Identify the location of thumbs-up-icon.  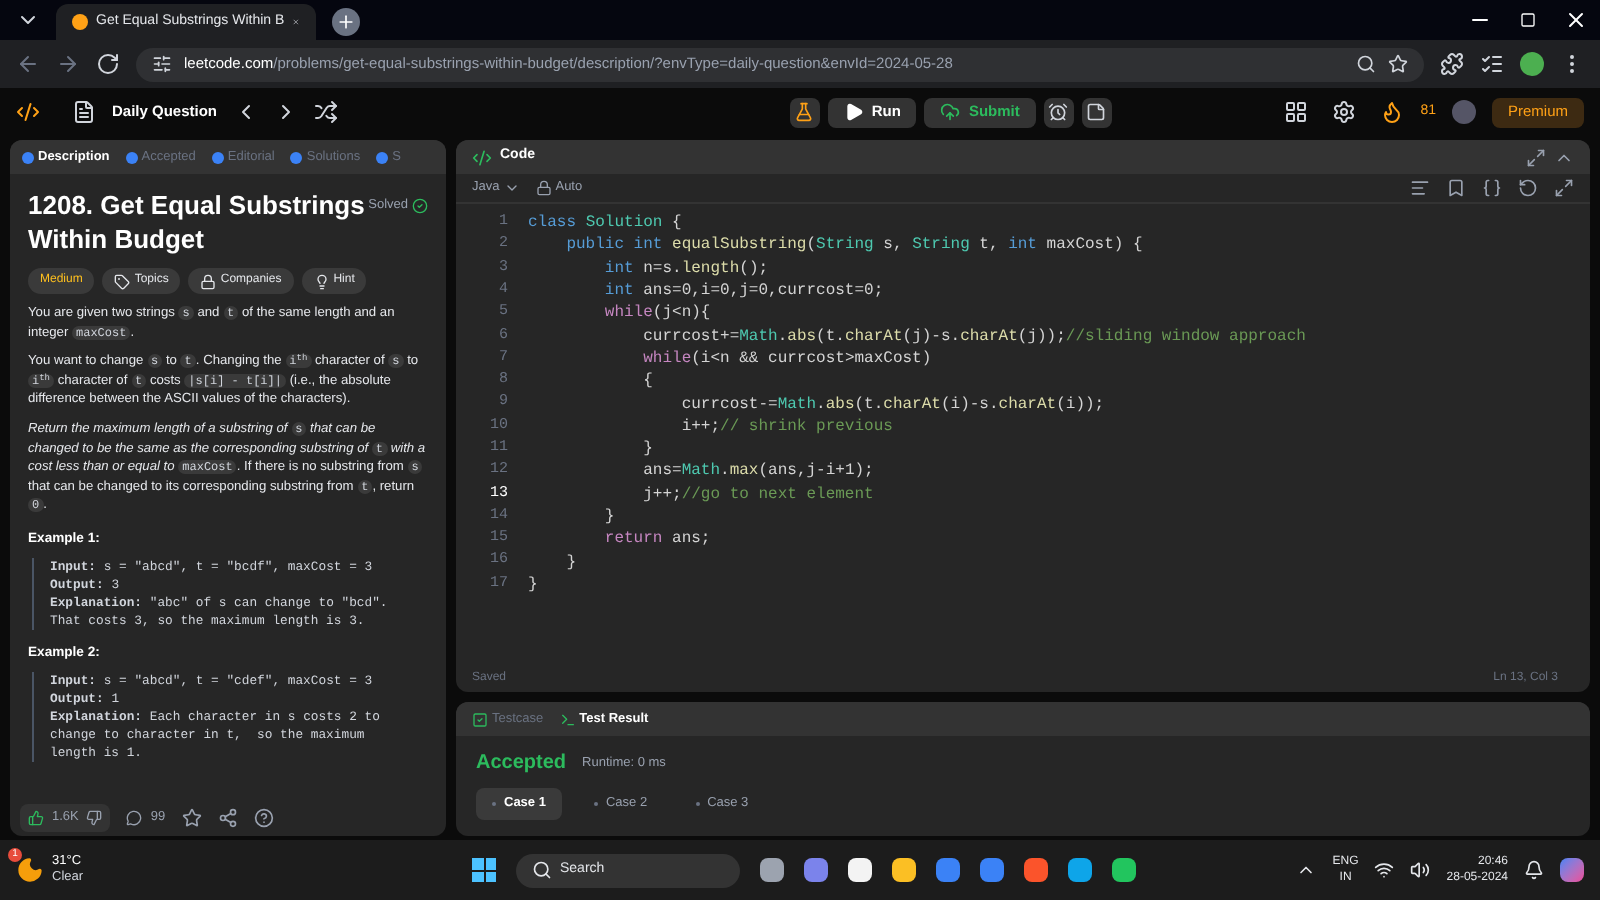
(36, 818).